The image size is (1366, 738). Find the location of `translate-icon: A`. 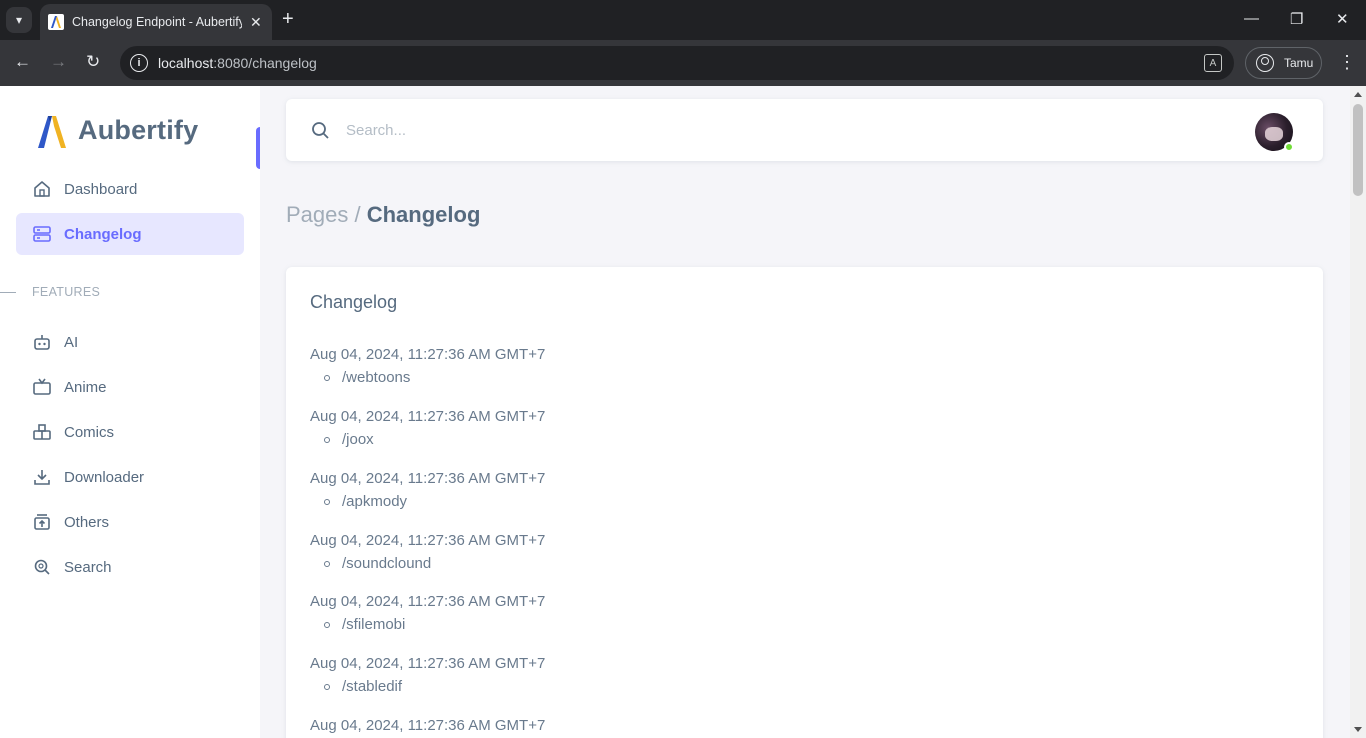

translate-icon: A is located at coordinates (1213, 63).